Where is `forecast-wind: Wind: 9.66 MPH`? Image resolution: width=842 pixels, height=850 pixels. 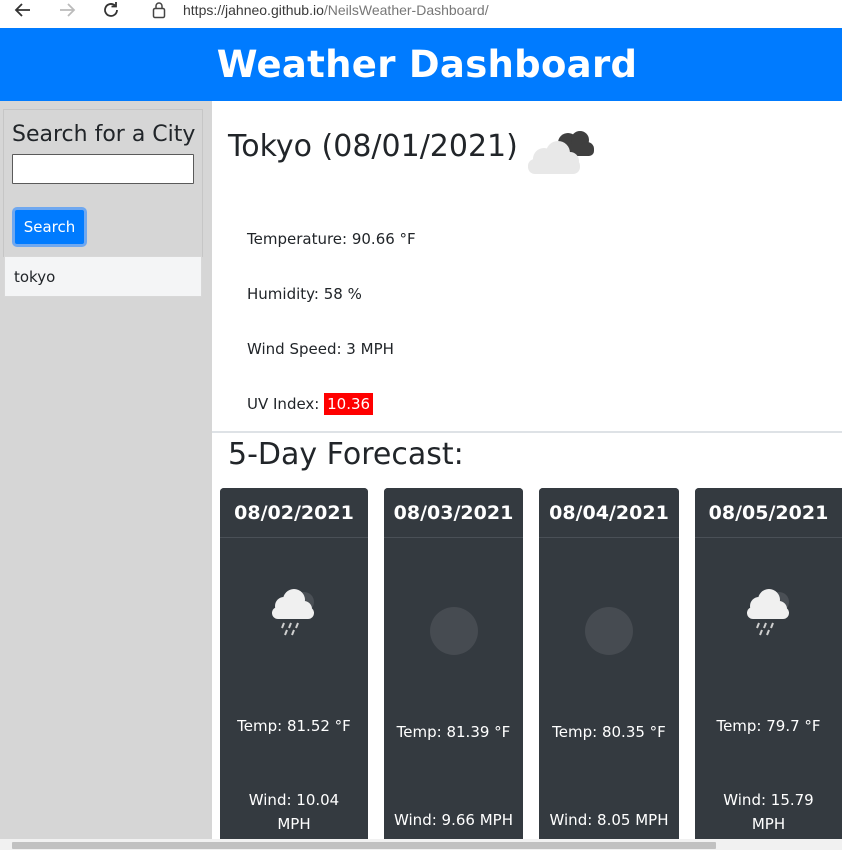
forecast-wind: Wind: 9.66 MPH is located at coordinates (453, 820).